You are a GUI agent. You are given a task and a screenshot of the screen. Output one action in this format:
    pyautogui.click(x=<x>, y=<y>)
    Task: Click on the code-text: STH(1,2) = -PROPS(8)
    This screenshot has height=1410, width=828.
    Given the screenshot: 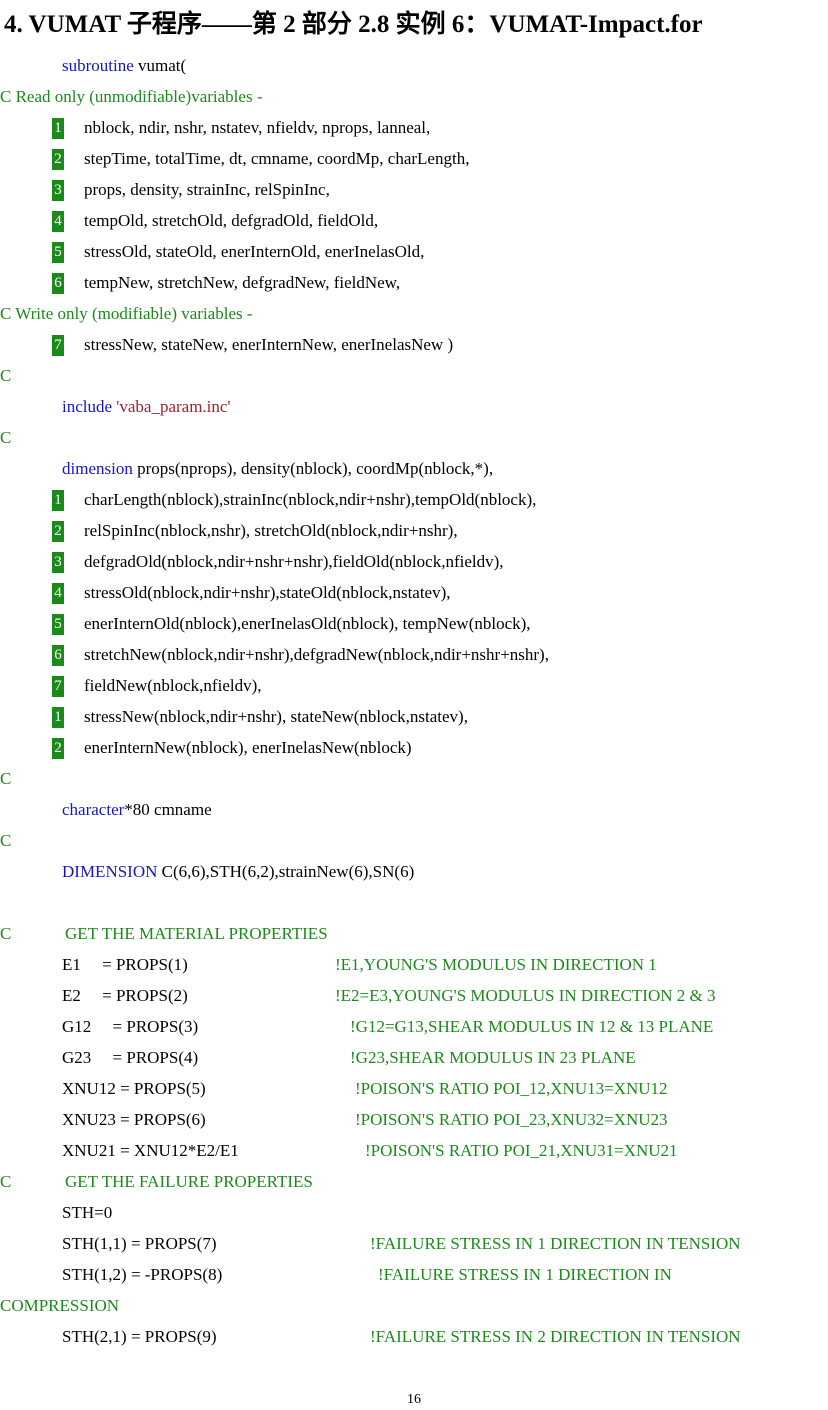 What is the action you would take?
    pyautogui.click(x=142, y=1274)
    